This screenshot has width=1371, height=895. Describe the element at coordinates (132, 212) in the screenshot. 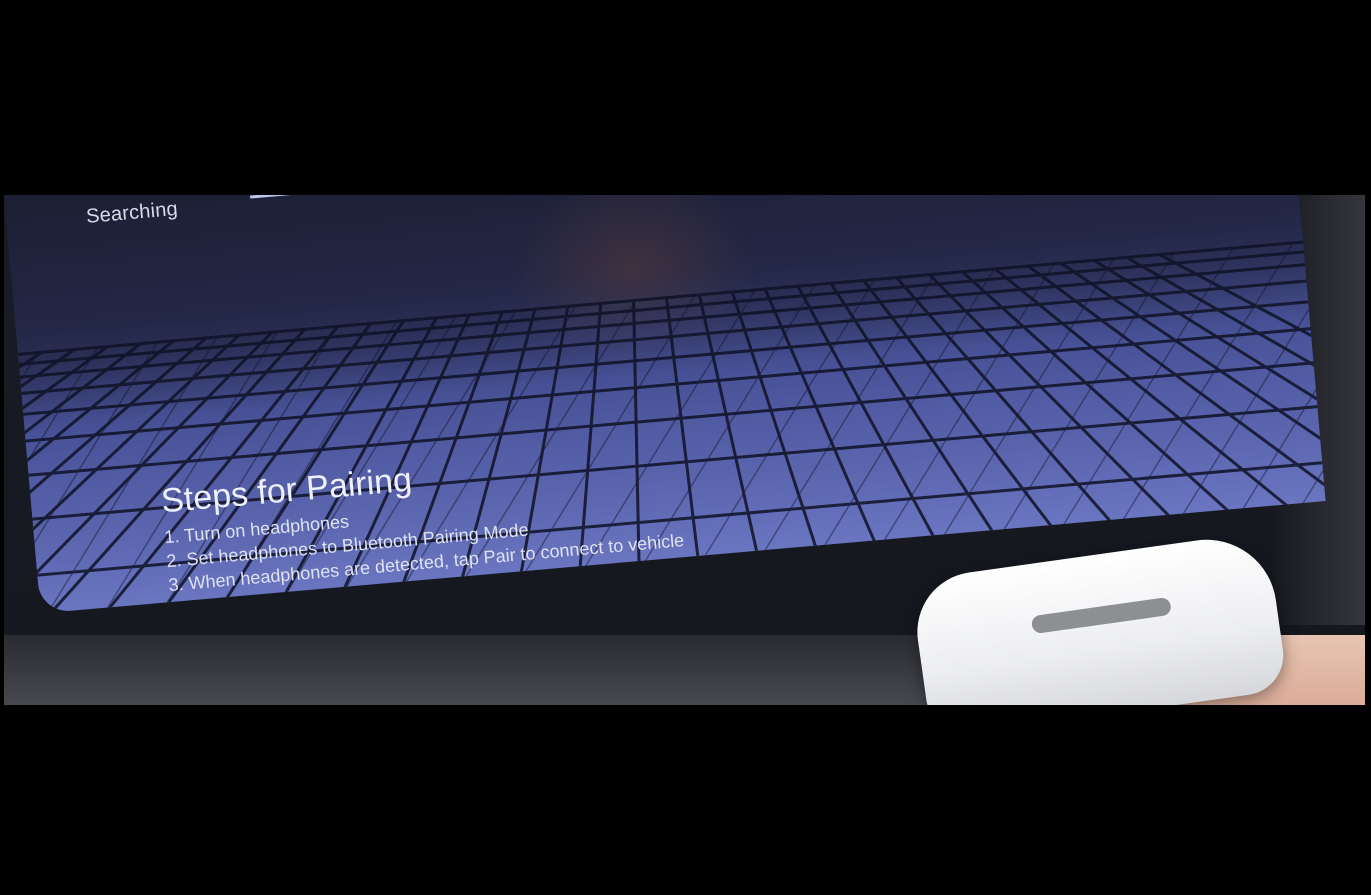

I see `searching-label: Searching` at that location.